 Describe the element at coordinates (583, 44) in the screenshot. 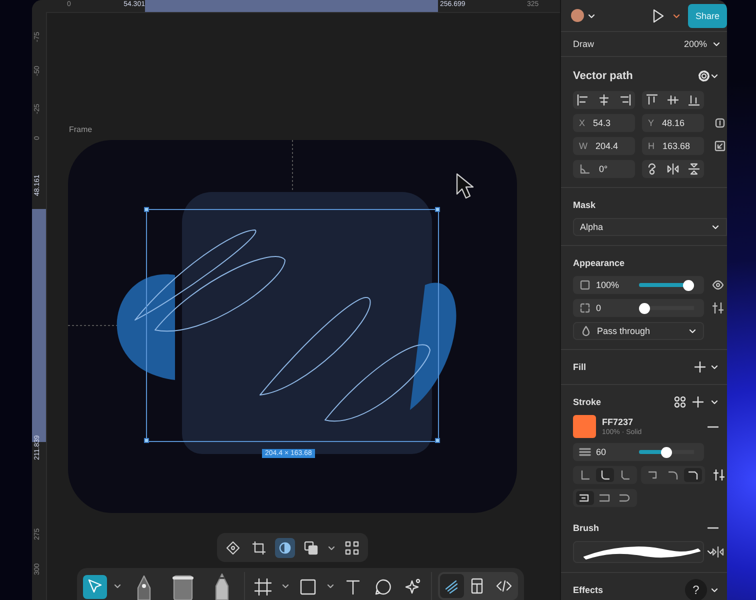

I see `mode-label: Draw` at that location.